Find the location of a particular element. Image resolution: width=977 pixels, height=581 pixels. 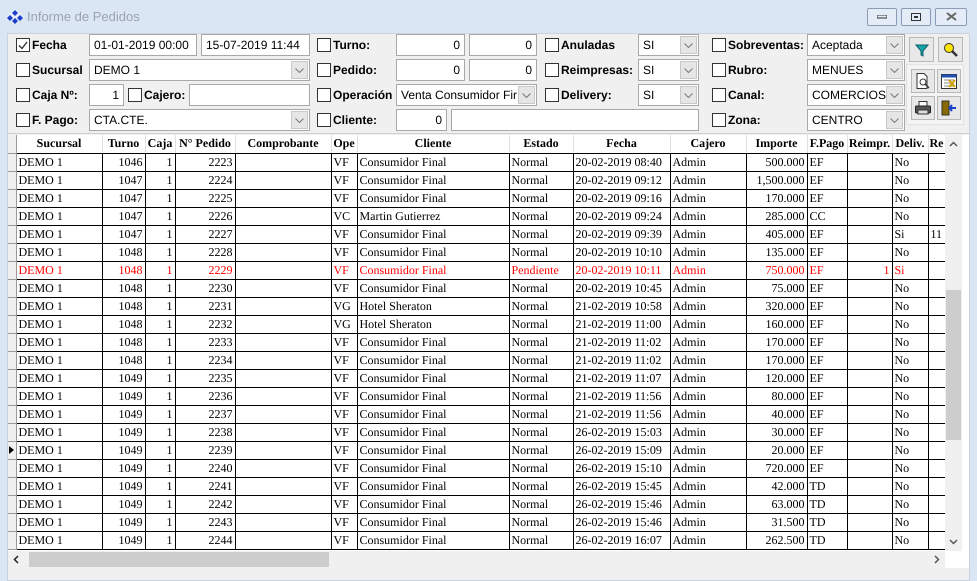

vertical-scrollbar is located at coordinates (953, 343).